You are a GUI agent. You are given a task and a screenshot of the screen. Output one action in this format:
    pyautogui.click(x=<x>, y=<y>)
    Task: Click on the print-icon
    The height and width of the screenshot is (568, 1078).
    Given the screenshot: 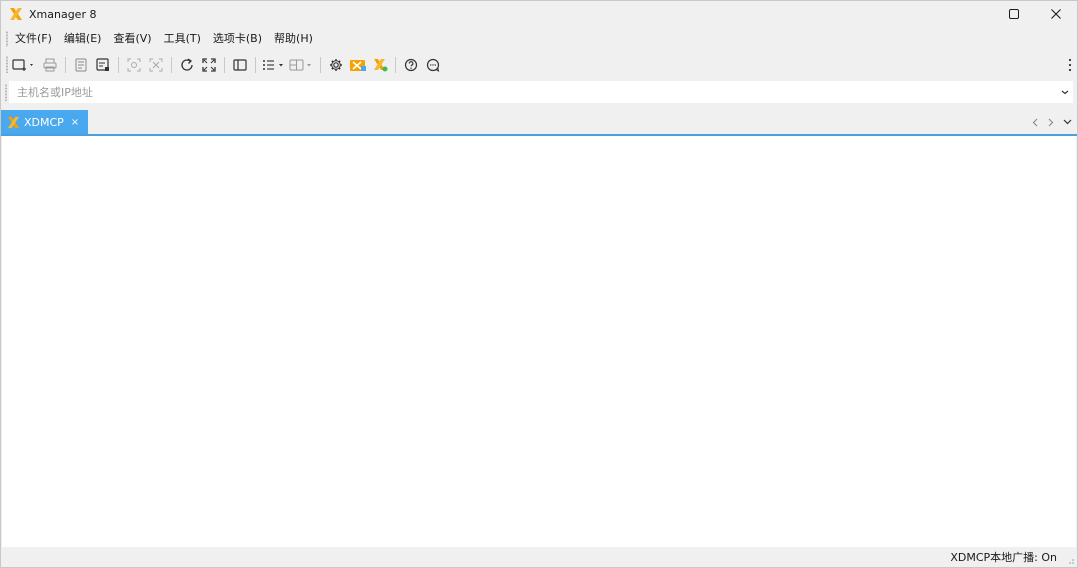 What is the action you would take?
    pyautogui.click(x=50, y=64)
    